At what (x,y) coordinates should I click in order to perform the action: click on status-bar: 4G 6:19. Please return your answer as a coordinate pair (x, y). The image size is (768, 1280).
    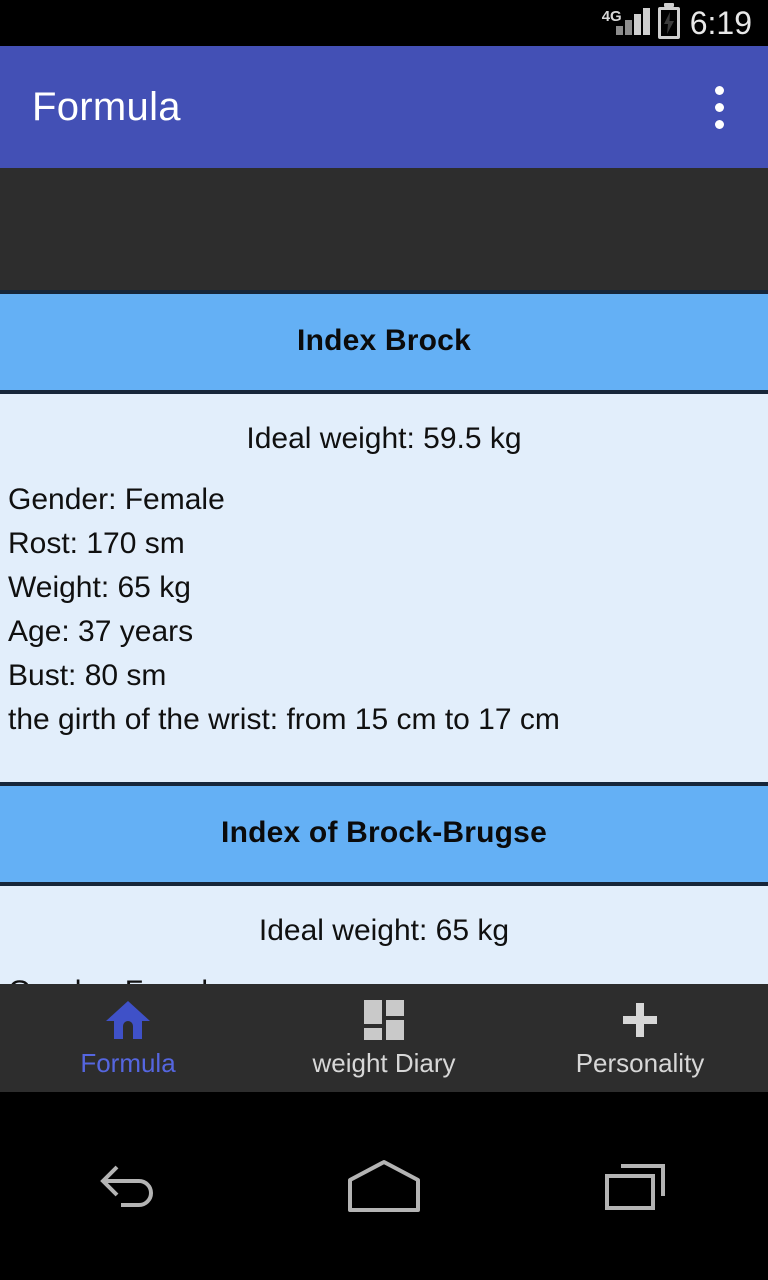
    Looking at the image, I should click on (384, 23).